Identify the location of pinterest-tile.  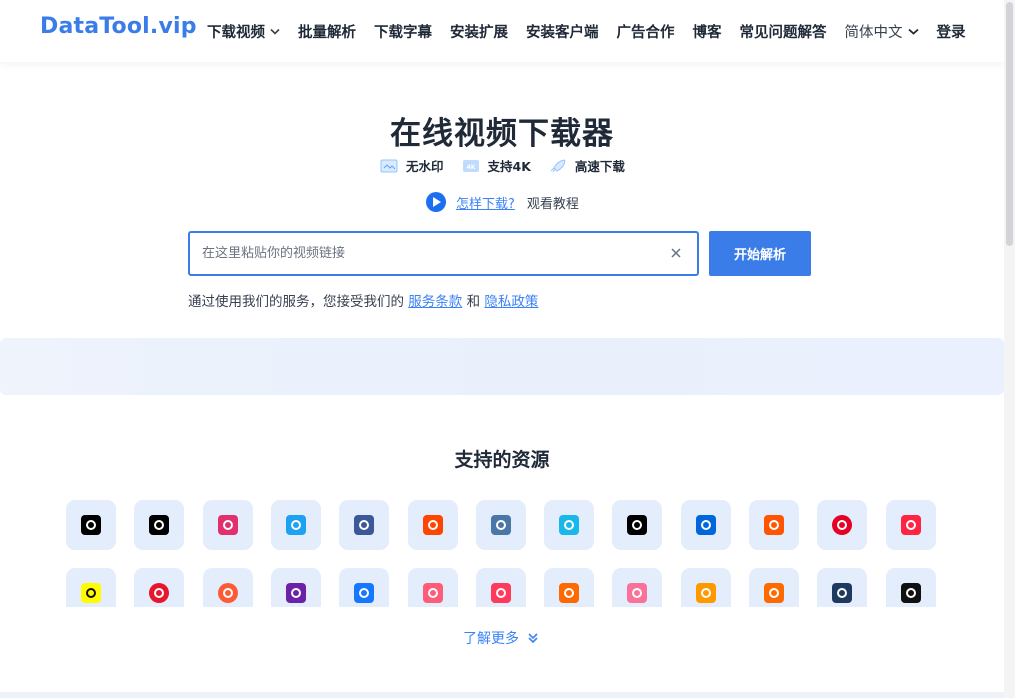
(842, 525).